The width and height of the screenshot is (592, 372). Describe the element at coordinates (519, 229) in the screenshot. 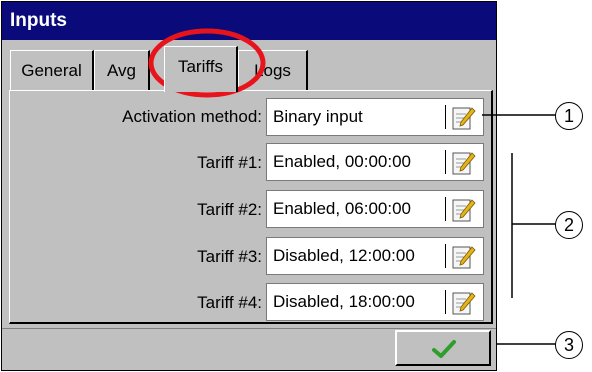

I see `callout-lines` at that location.